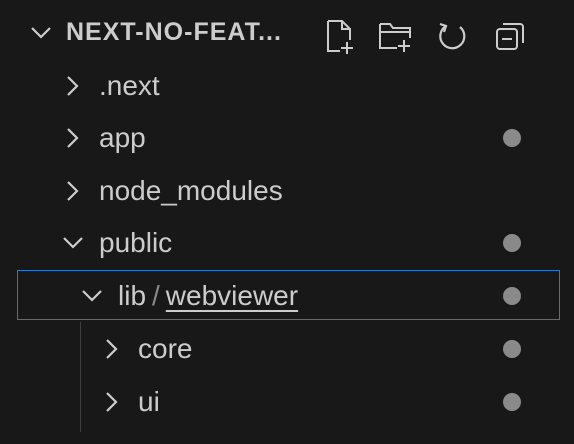 This screenshot has width=574, height=444. I want to click on new-folder-icon, so click(395, 37).